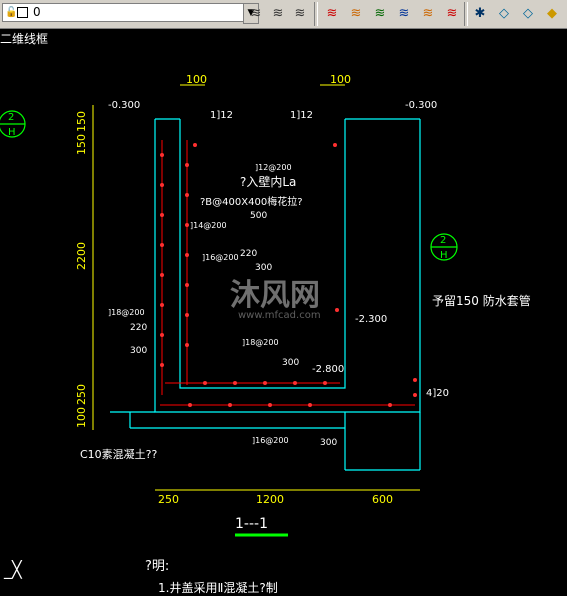  What do you see at coordinates (81, 121) in the screenshot?
I see `dim-vert-1: 150` at bounding box center [81, 121].